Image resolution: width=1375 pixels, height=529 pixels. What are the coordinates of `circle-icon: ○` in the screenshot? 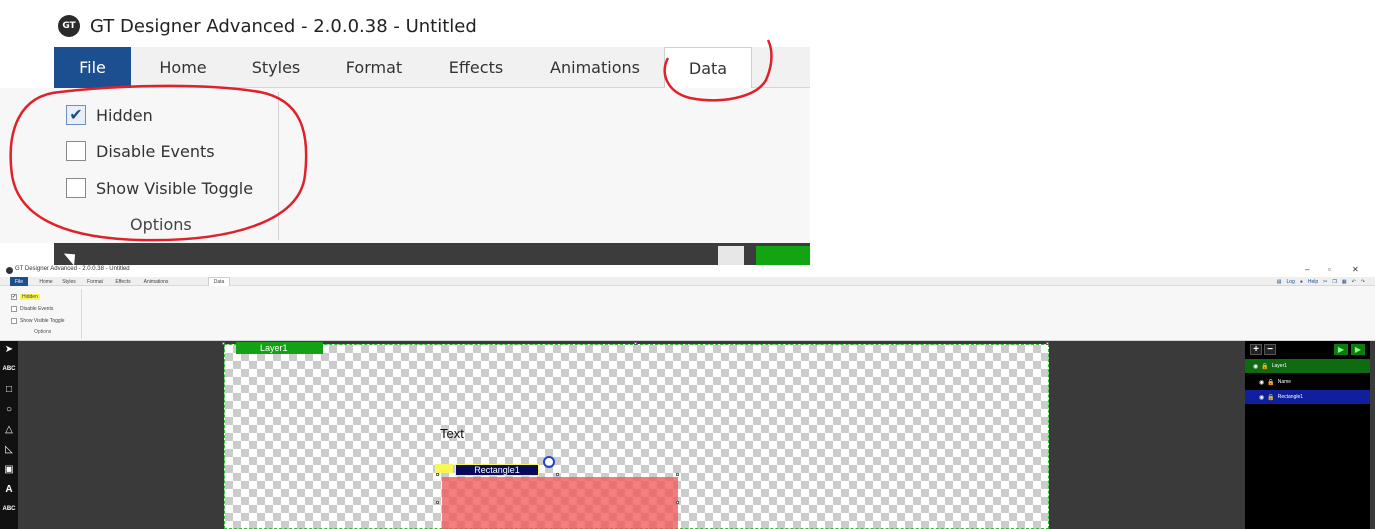 It's located at (9, 409).